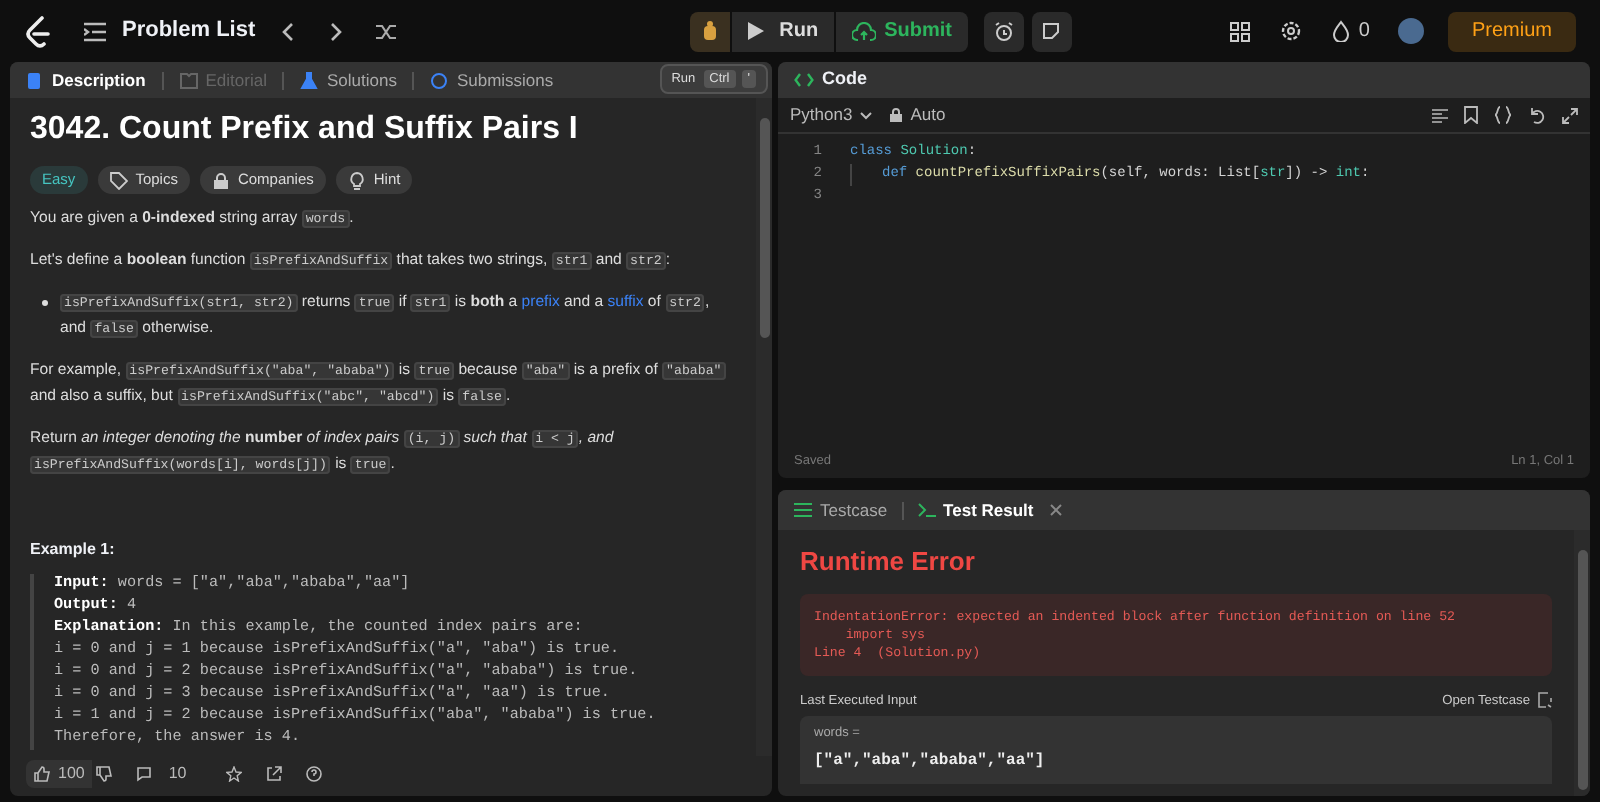  What do you see at coordinates (356, 180) in the screenshot?
I see `lightbulb-icon` at bounding box center [356, 180].